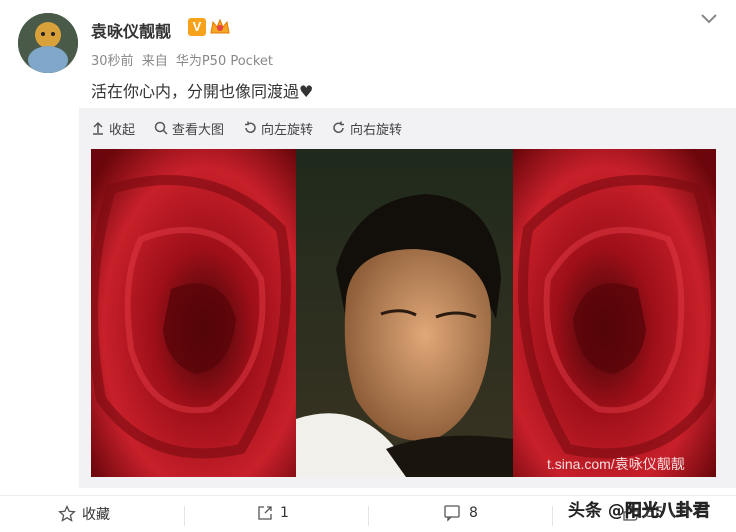 The image size is (736, 532). What do you see at coordinates (161, 128) in the screenshot?
I see `search-icon` at bounding box center [161, 128].